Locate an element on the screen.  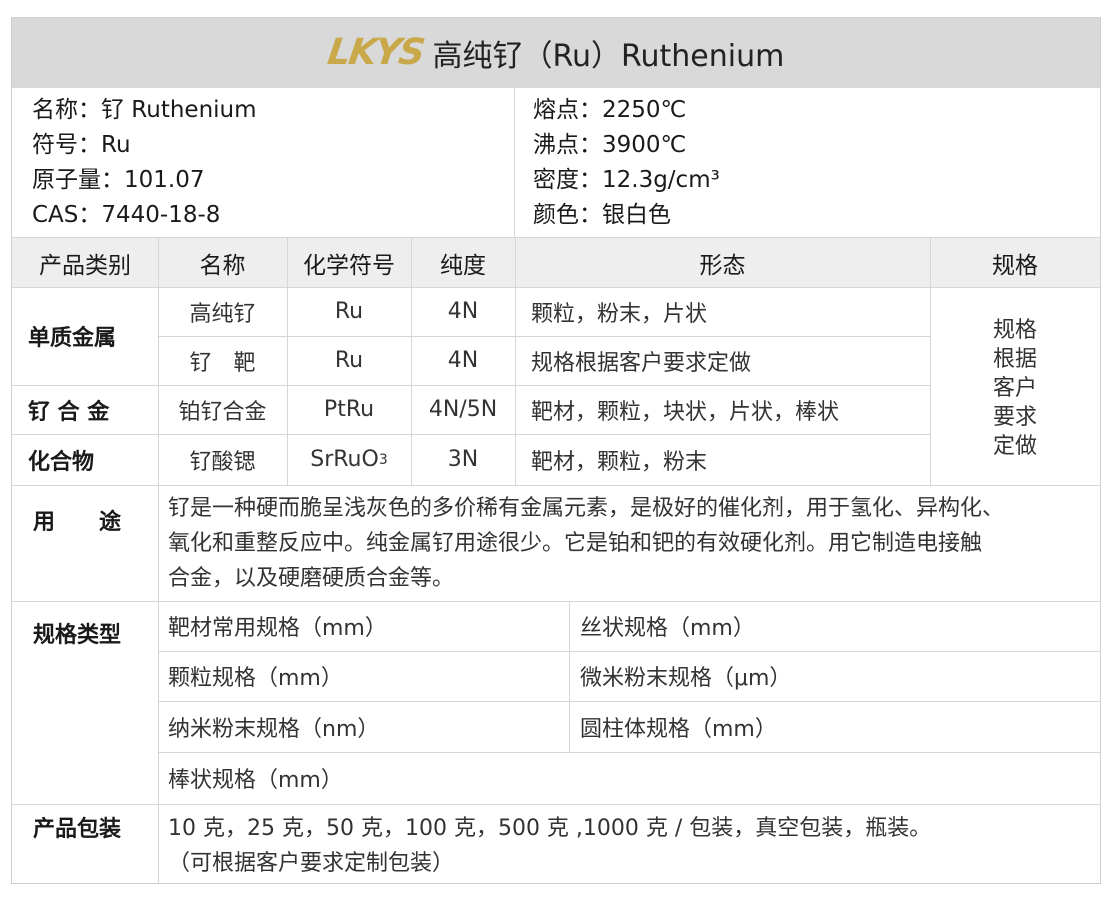
header-bar: LKYS 高纯钌（Ru）Ruthenium is located at coordinates (556, 52).